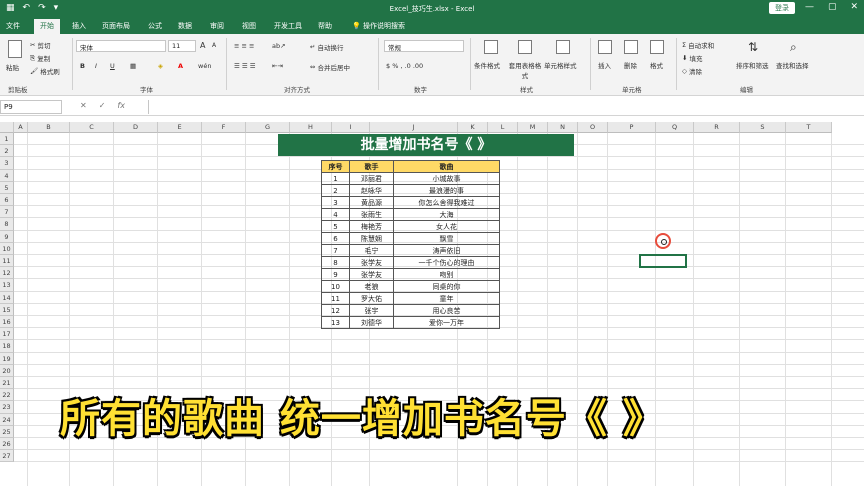 Image resolution: width=864 pixels, height=486 pixels. I want to click on column-header-l: L, so click(503, 127).